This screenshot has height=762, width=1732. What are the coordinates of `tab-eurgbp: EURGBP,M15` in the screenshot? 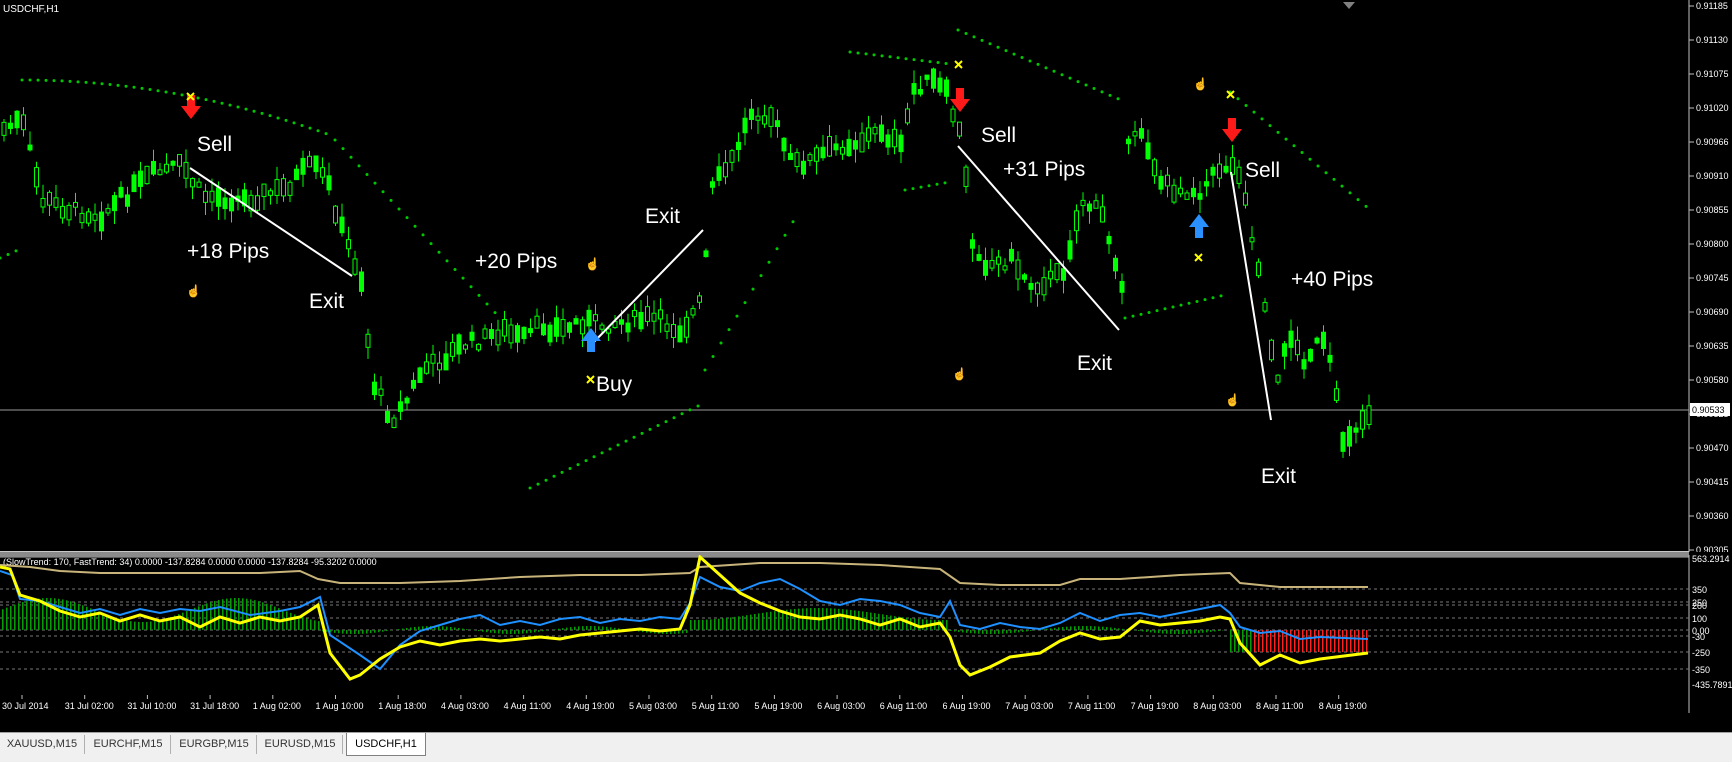 It's located at (214, 744).